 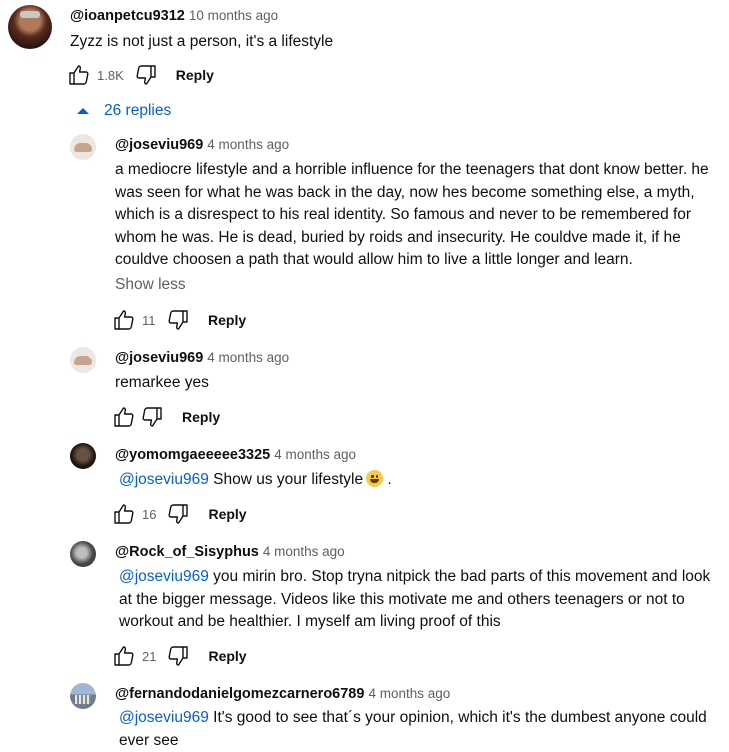 I want to click on author-handle: @yomomgaeeeee3325, so click(x=192, y=455).